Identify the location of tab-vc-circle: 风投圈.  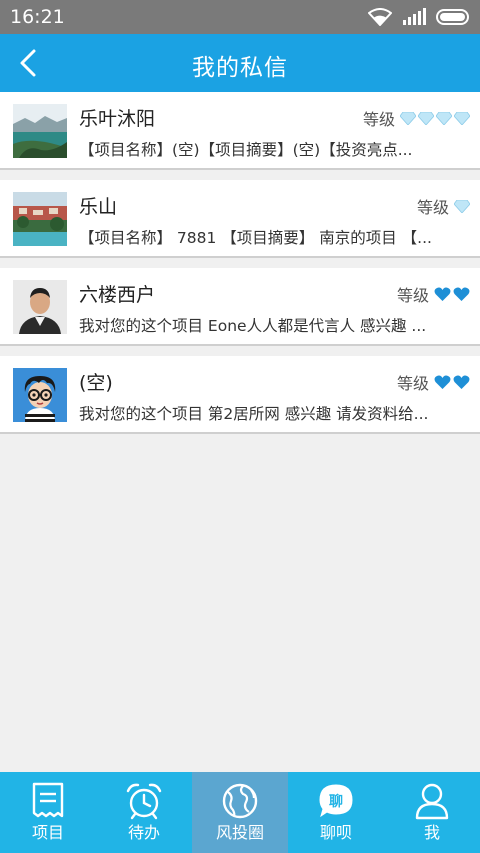
(240, 812).